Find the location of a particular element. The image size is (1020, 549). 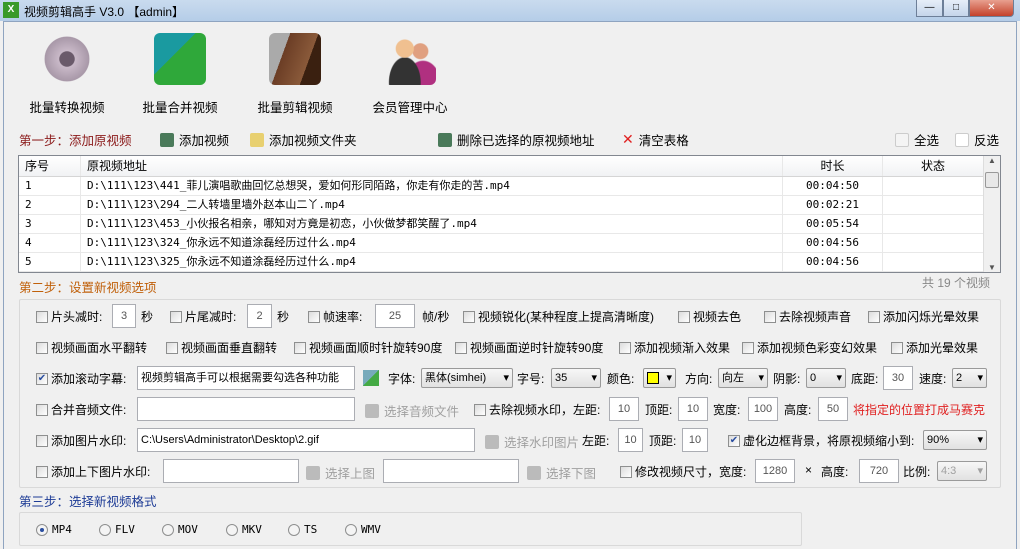

refresh-icon is located at coordinates (371, 378).